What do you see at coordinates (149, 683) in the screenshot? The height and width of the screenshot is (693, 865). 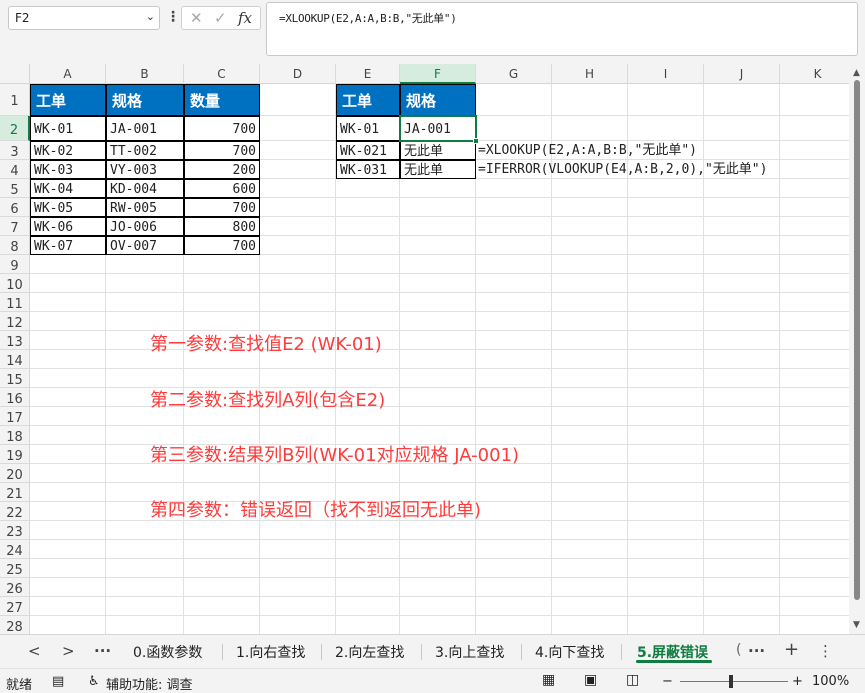 I see `accessibility-status: 辅助功能: 调查` at bounding box center [149, 683].